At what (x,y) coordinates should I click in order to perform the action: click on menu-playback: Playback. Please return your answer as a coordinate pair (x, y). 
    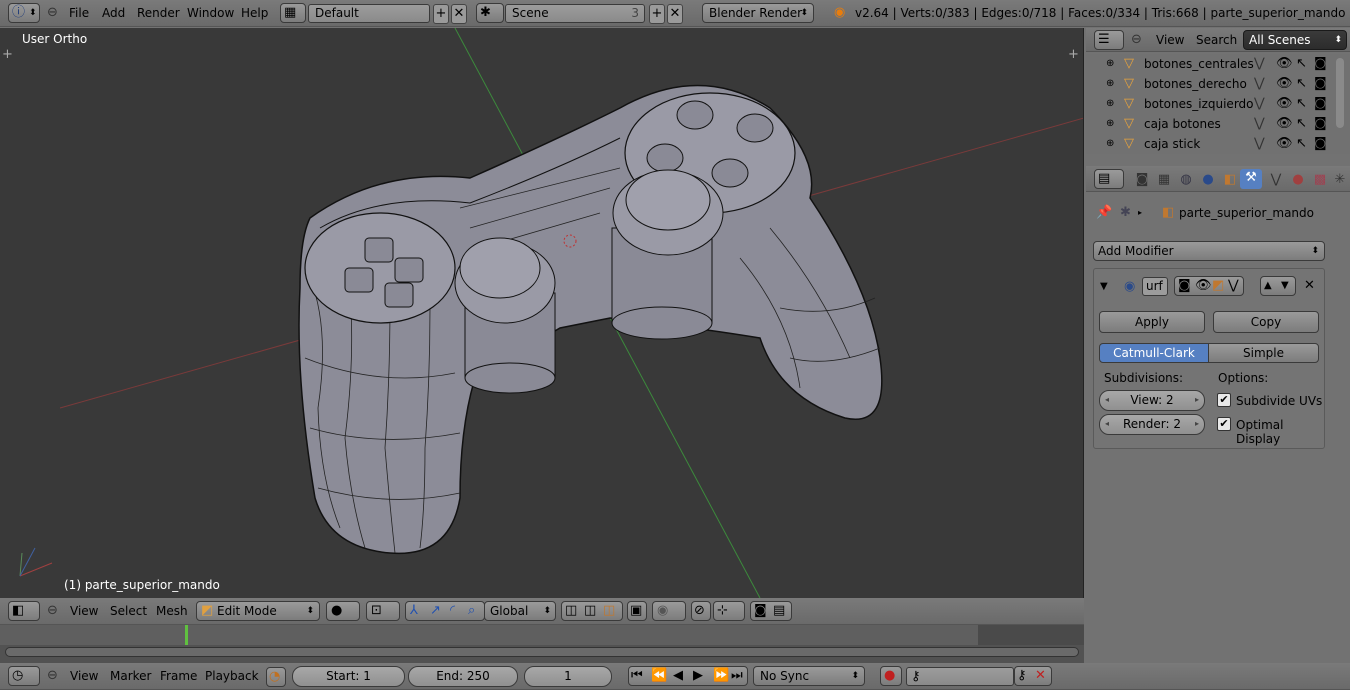
    Looking at the image, I should click on (232, 676).